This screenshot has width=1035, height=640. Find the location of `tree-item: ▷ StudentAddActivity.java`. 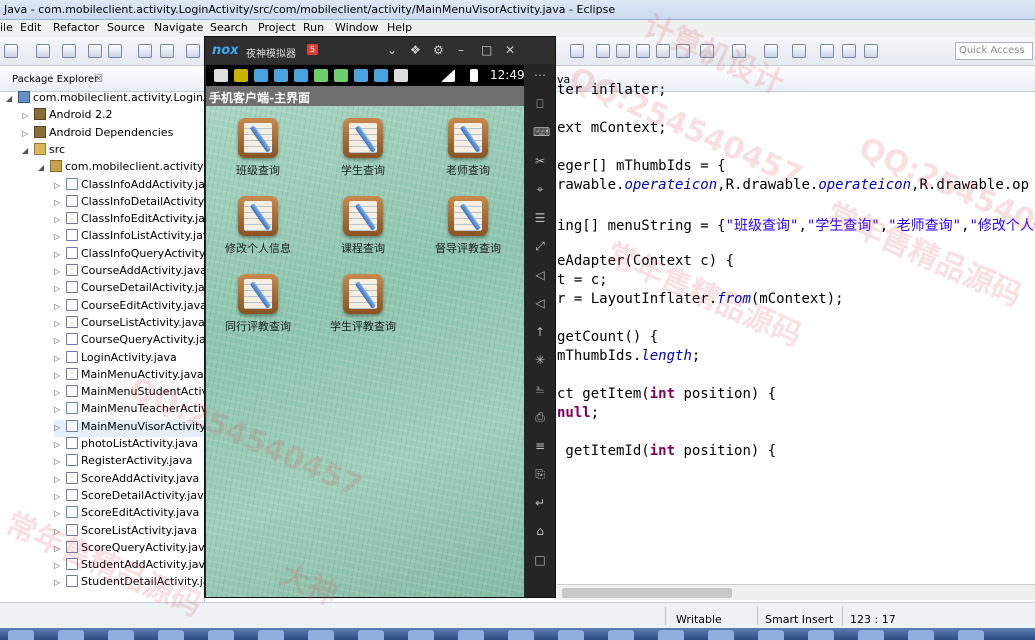

tree-item: ▷ StudentAddActivity.java is located at coordinates (129, 566).